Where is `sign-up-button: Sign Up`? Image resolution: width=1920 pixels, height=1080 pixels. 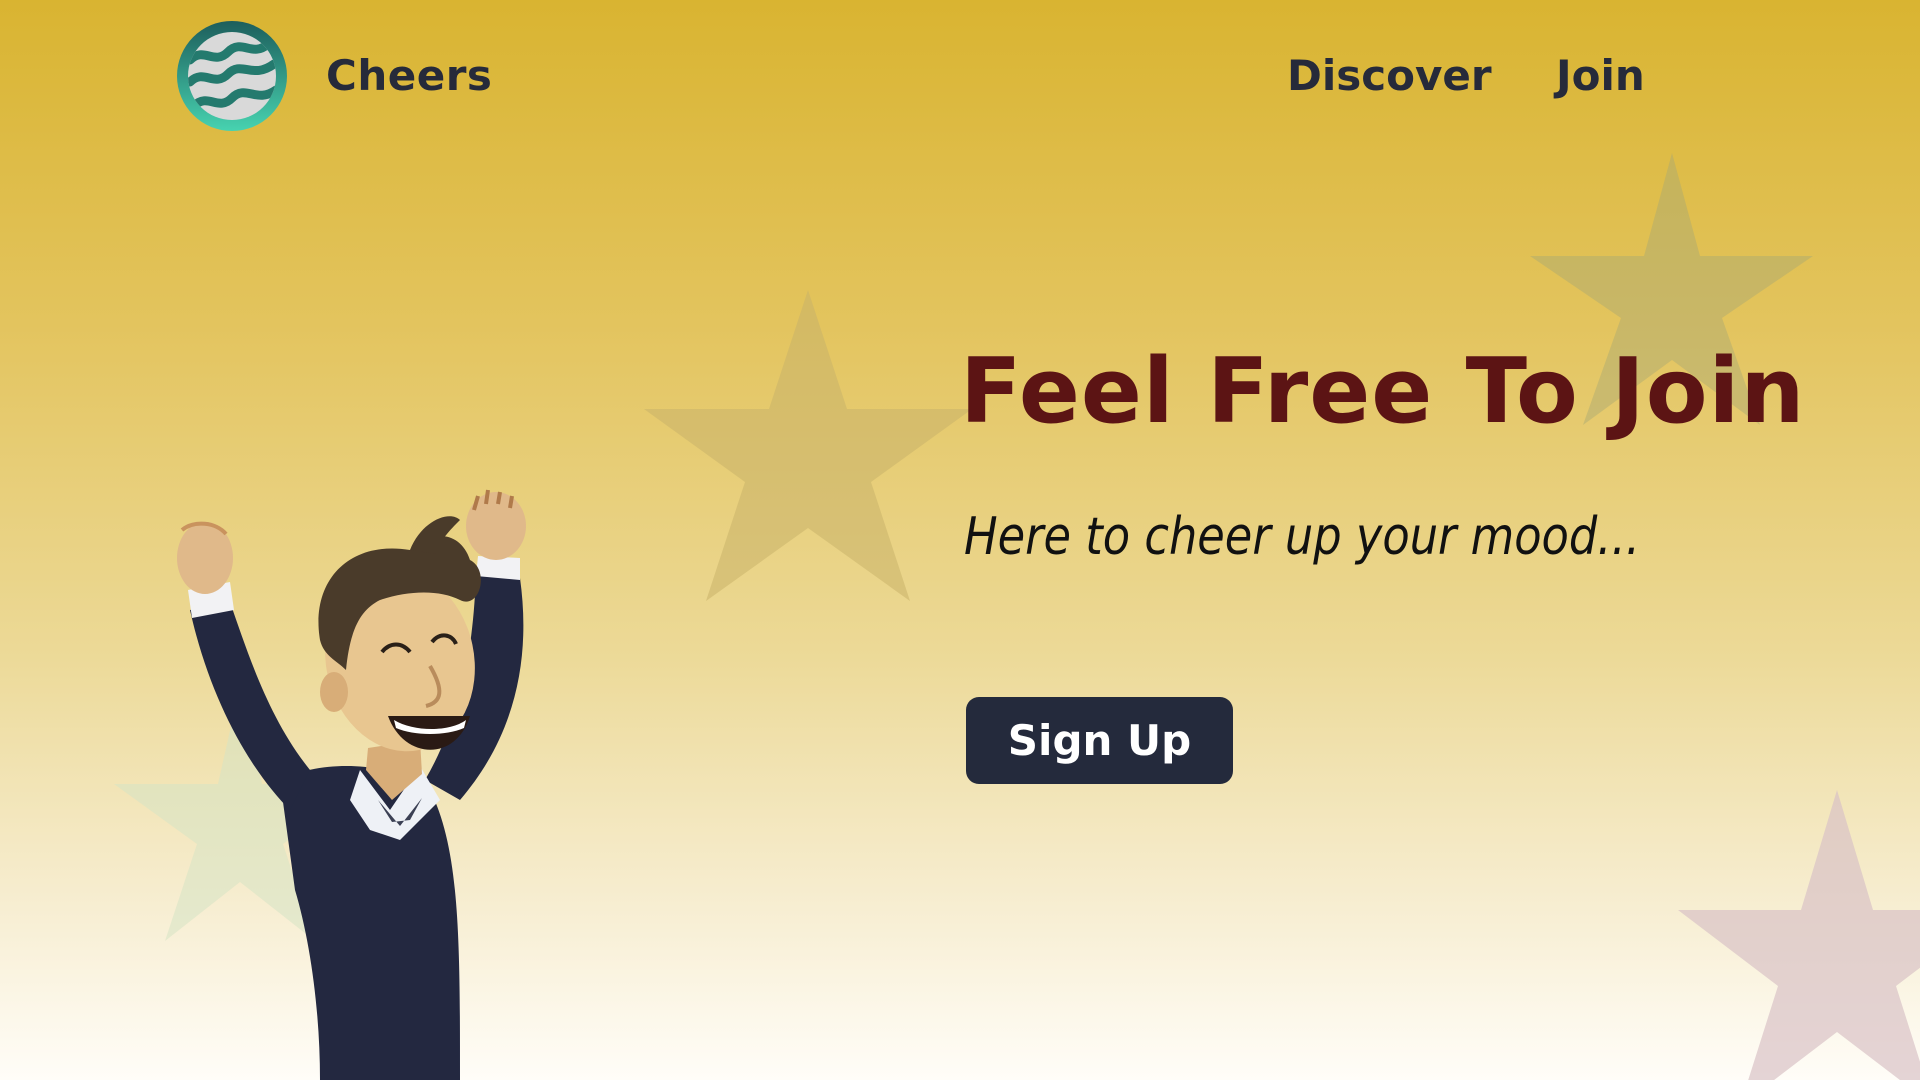
sign-up-button: Sign Up is located at coordinates (1099, 740).